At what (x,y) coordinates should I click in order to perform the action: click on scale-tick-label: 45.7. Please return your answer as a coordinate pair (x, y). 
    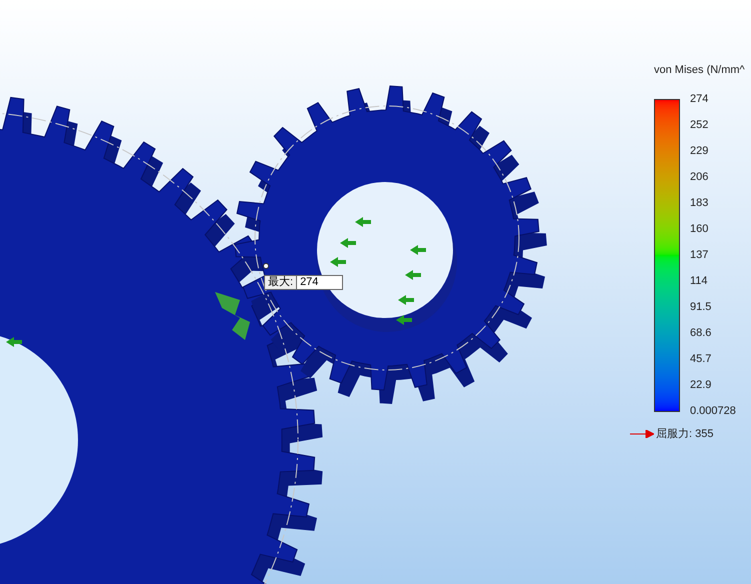
    Looking at the image, I should click on (701, 359).